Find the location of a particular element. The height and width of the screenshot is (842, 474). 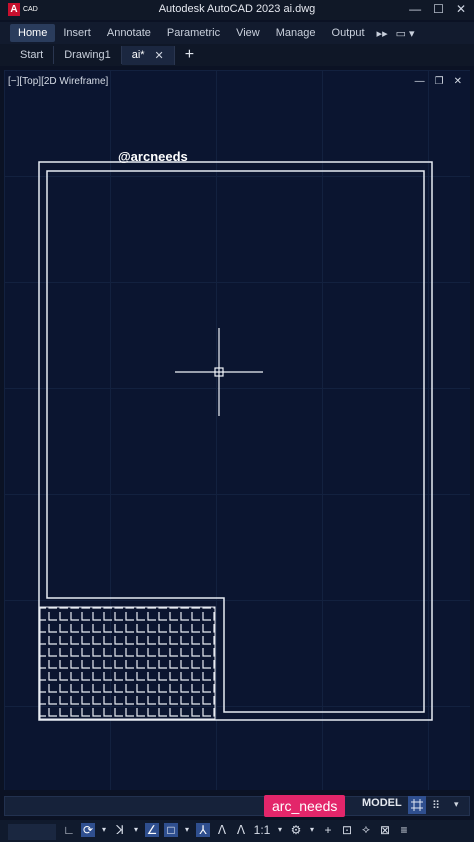

workspace-dropdown-icon: ▾ is located at coordinates (312, 829).